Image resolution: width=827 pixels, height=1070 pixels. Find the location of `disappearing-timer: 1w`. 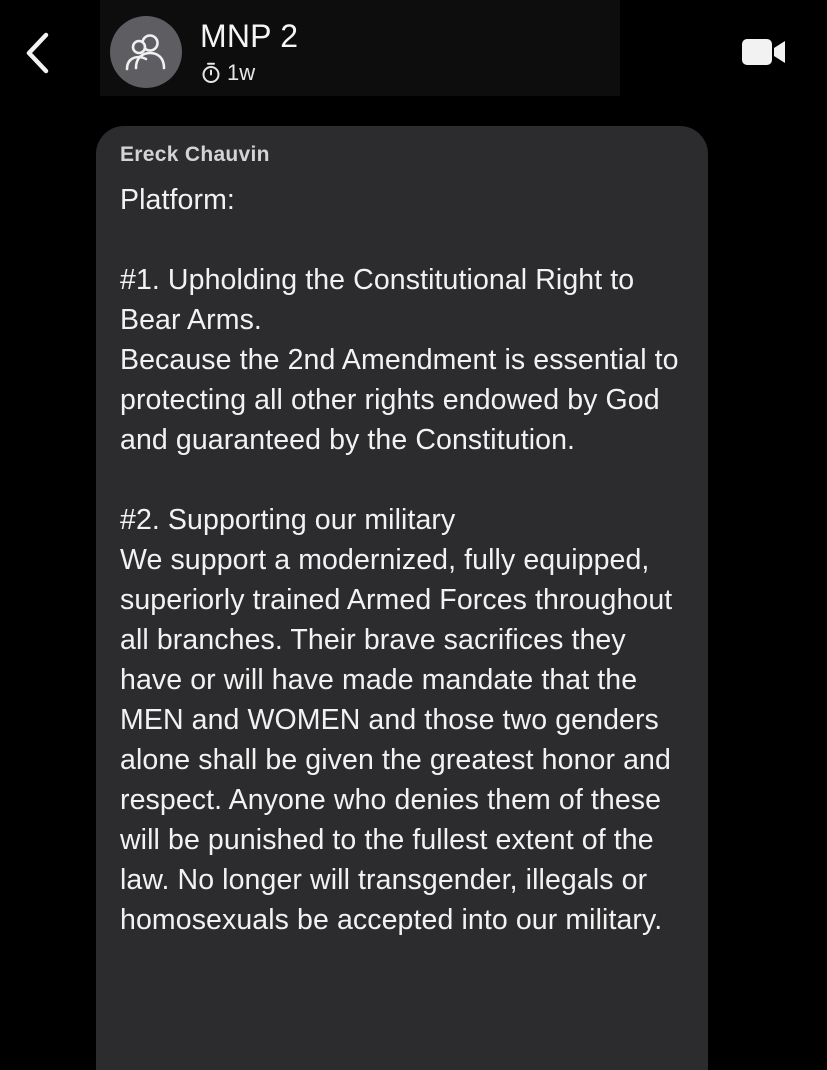

disappearing-timer: 1w is located at coordinates (228, 73).